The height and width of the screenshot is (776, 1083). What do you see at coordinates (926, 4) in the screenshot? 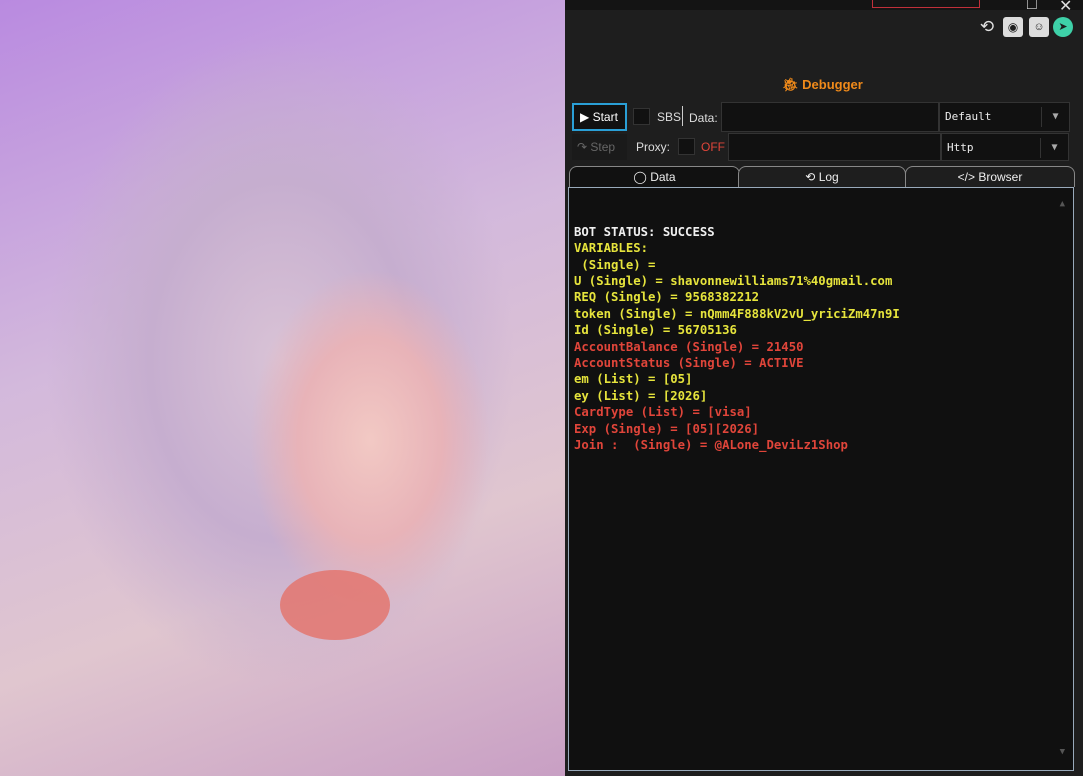
I see `title-badge` at bounding box center [926, 4].